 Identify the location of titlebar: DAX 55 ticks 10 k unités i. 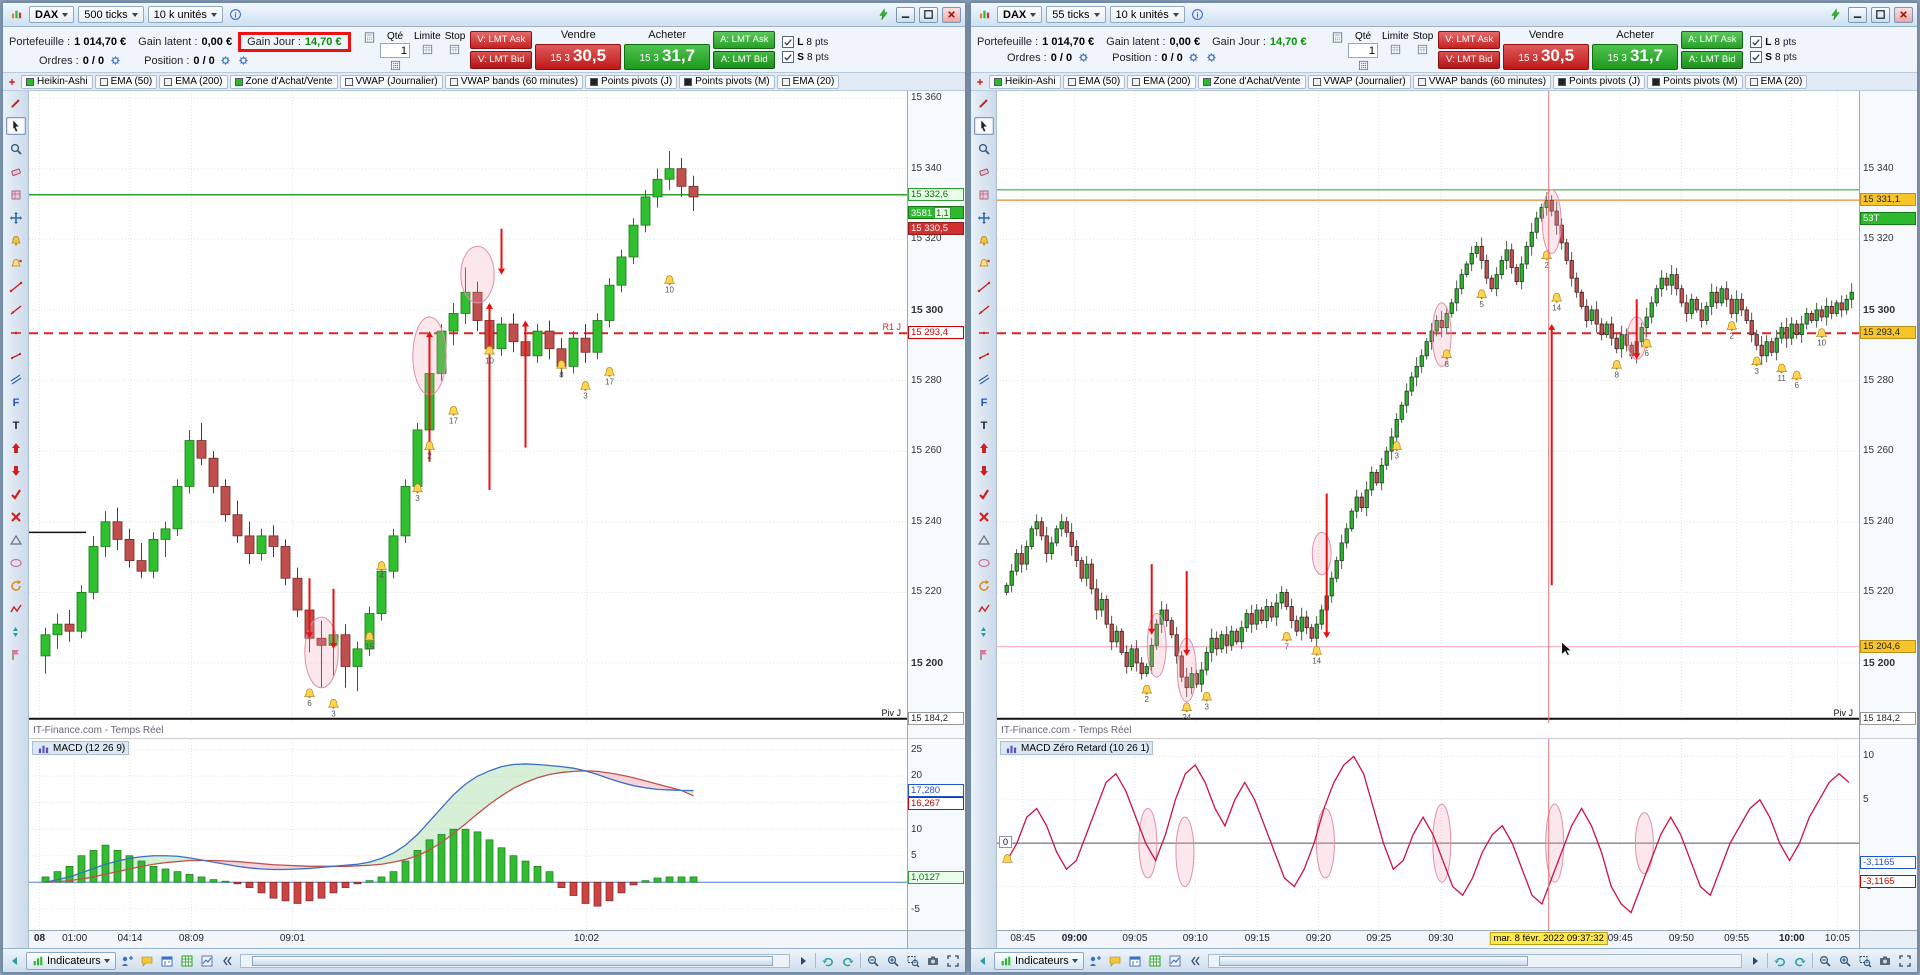
(1444, 15).